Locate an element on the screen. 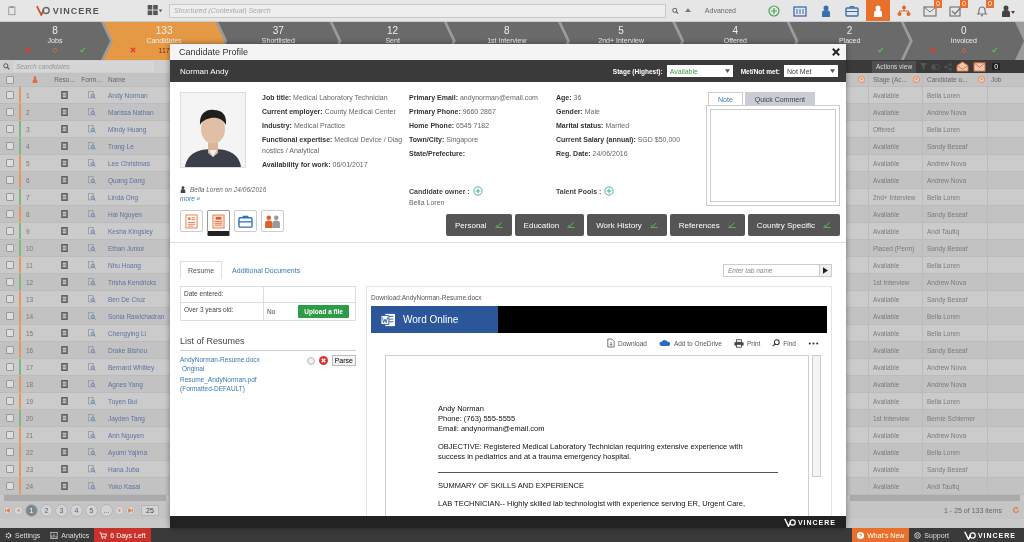  section-button: Personal is located at coordinates (479, 225).